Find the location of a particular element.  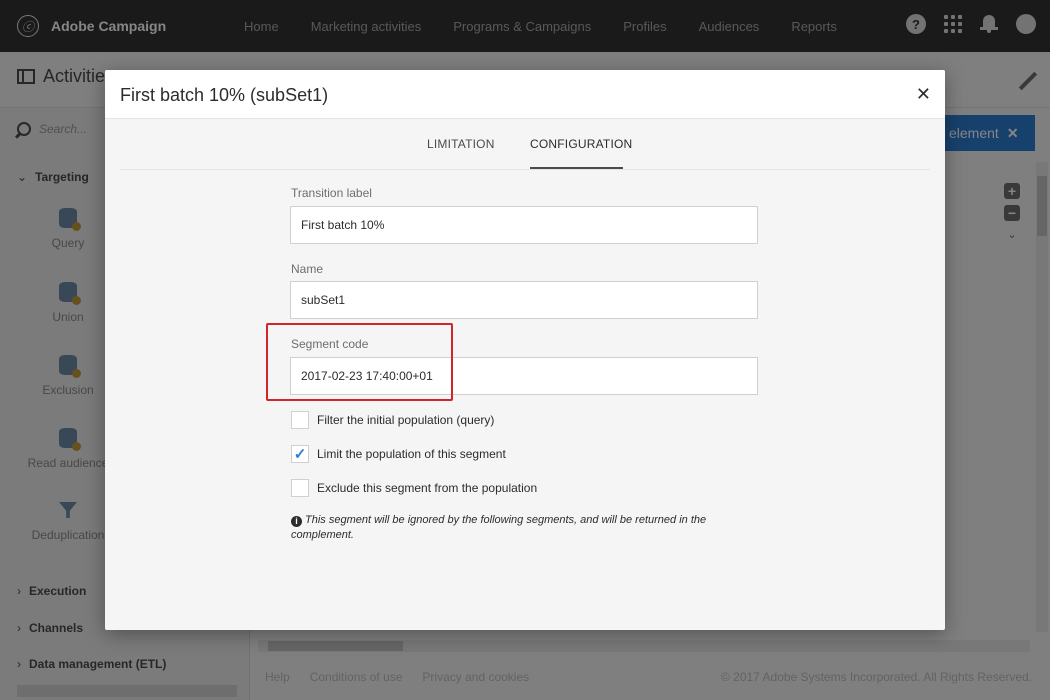

limit-population-checkbox: ✓ Limit the population of this segment is located at coordinates (398, 454).